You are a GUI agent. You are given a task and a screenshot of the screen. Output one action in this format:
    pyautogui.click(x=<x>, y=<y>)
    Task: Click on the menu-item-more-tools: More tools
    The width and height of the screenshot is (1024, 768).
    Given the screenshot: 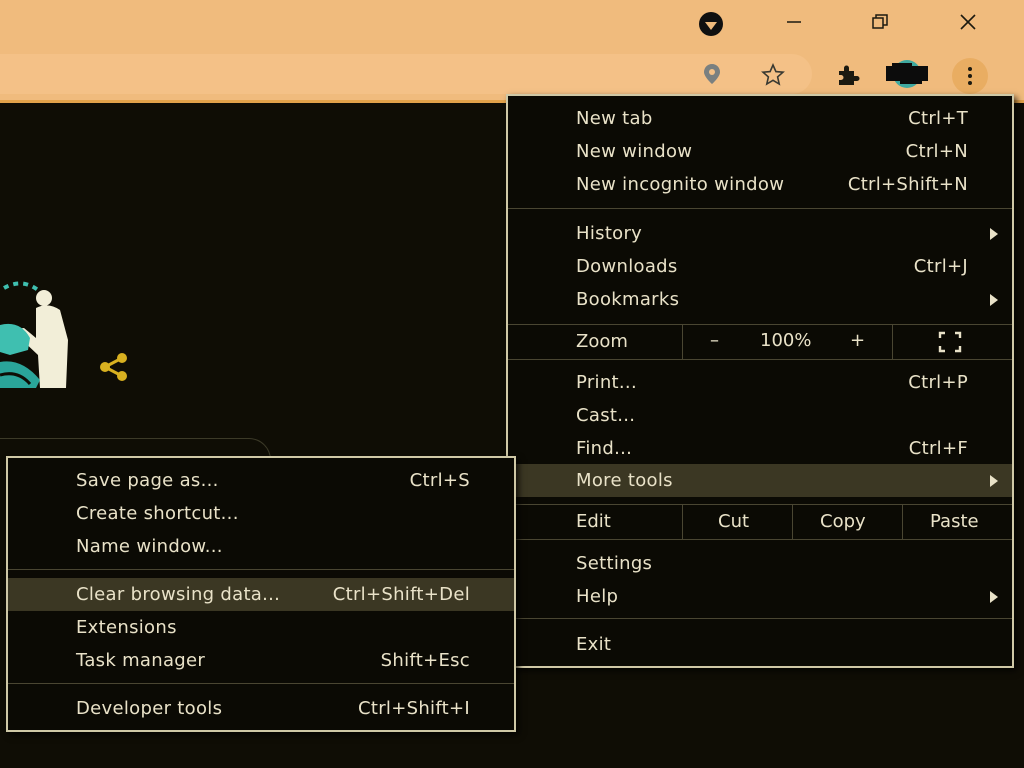 What is the action you would take?
    pyautogui.click(x=760, y=480)
    